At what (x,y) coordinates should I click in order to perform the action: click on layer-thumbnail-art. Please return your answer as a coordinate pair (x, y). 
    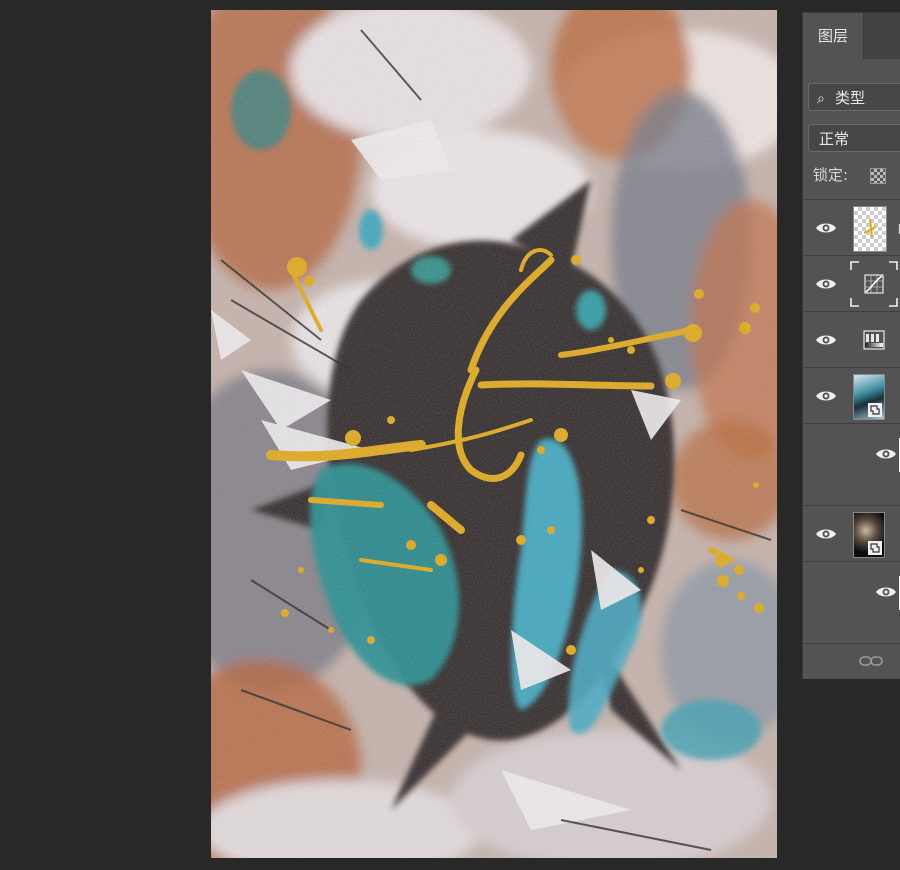
    Looking at the image, I should click on (870, 228).